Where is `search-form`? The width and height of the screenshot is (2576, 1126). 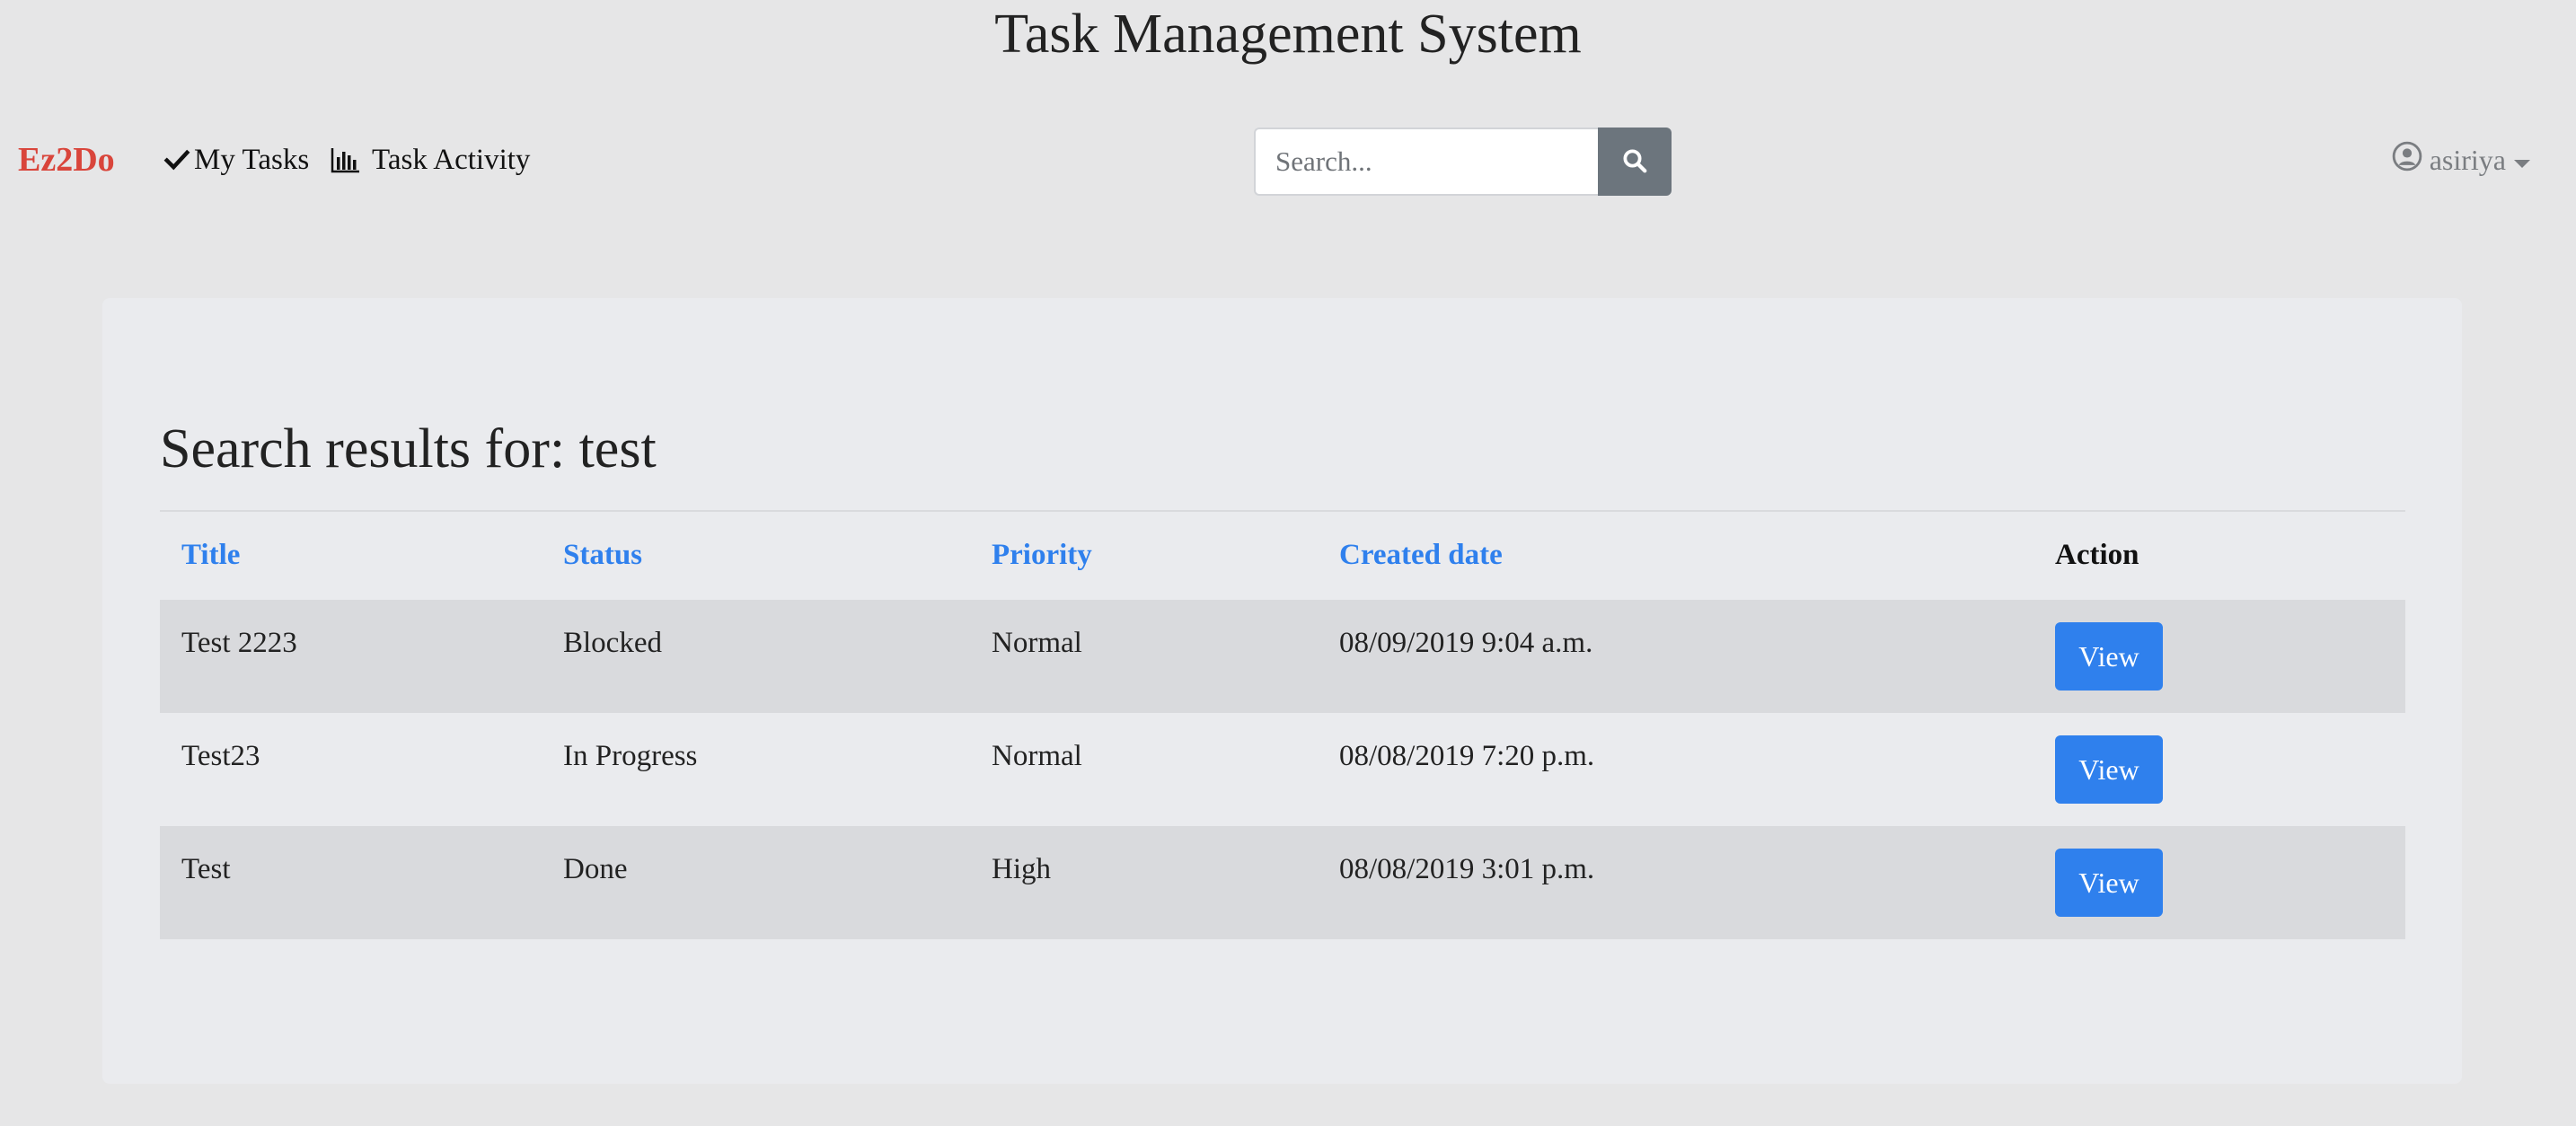 search-form is located at coordinates (1463, 162).